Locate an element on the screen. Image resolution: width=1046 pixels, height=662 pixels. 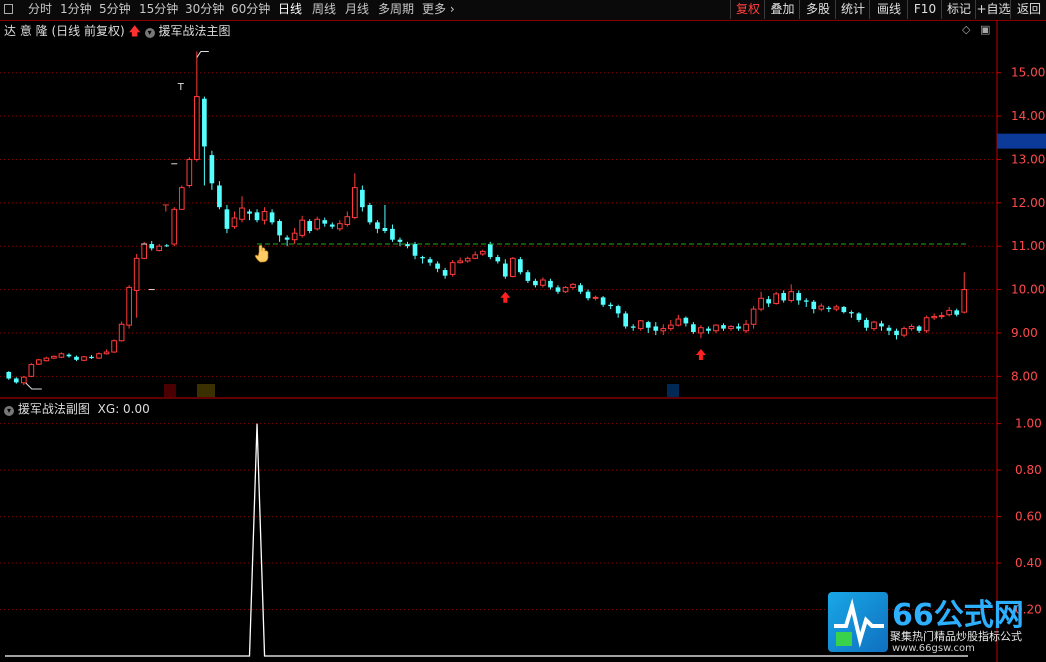
price-tick-label: 10.00 is located at coordinates (1028, 290).